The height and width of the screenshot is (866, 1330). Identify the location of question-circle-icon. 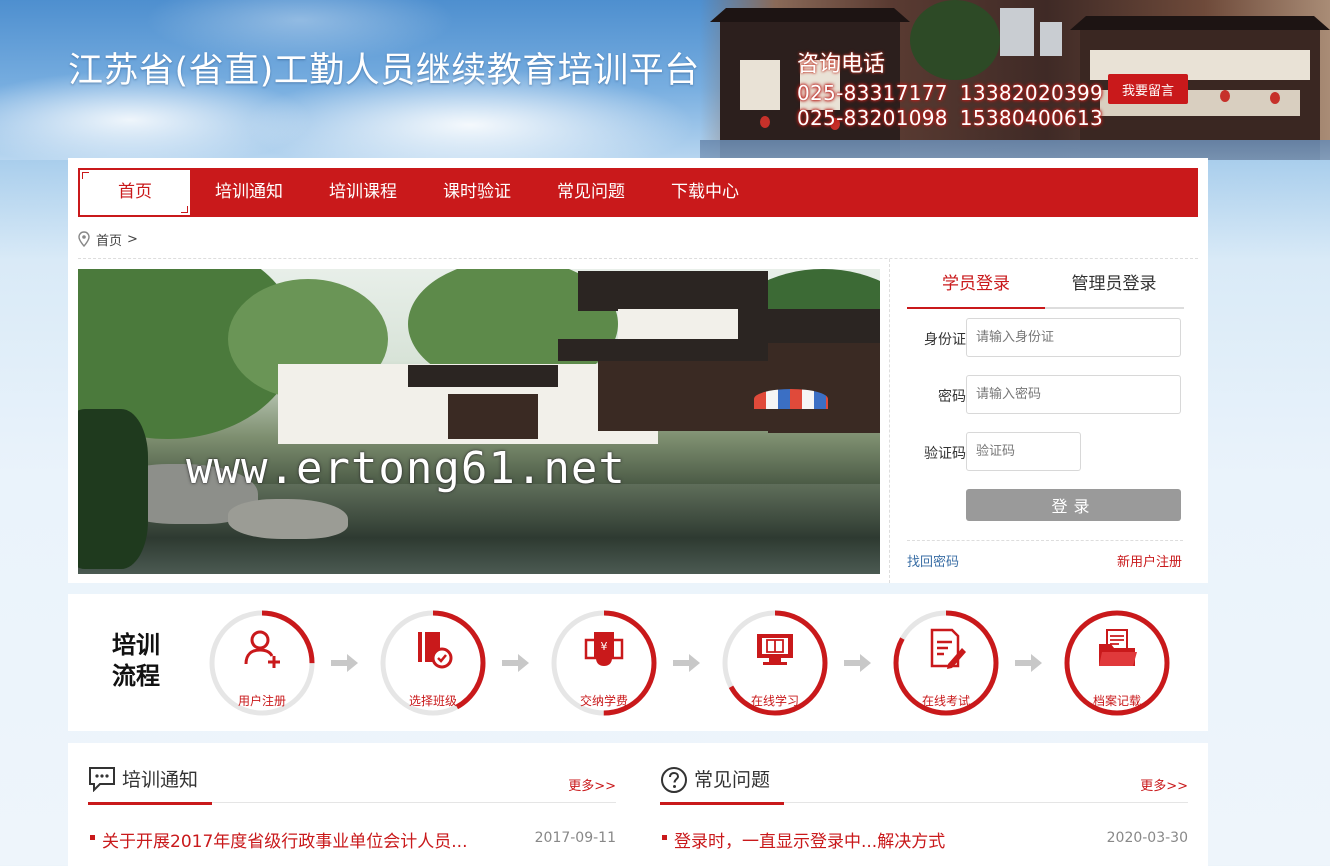
(674, 780).